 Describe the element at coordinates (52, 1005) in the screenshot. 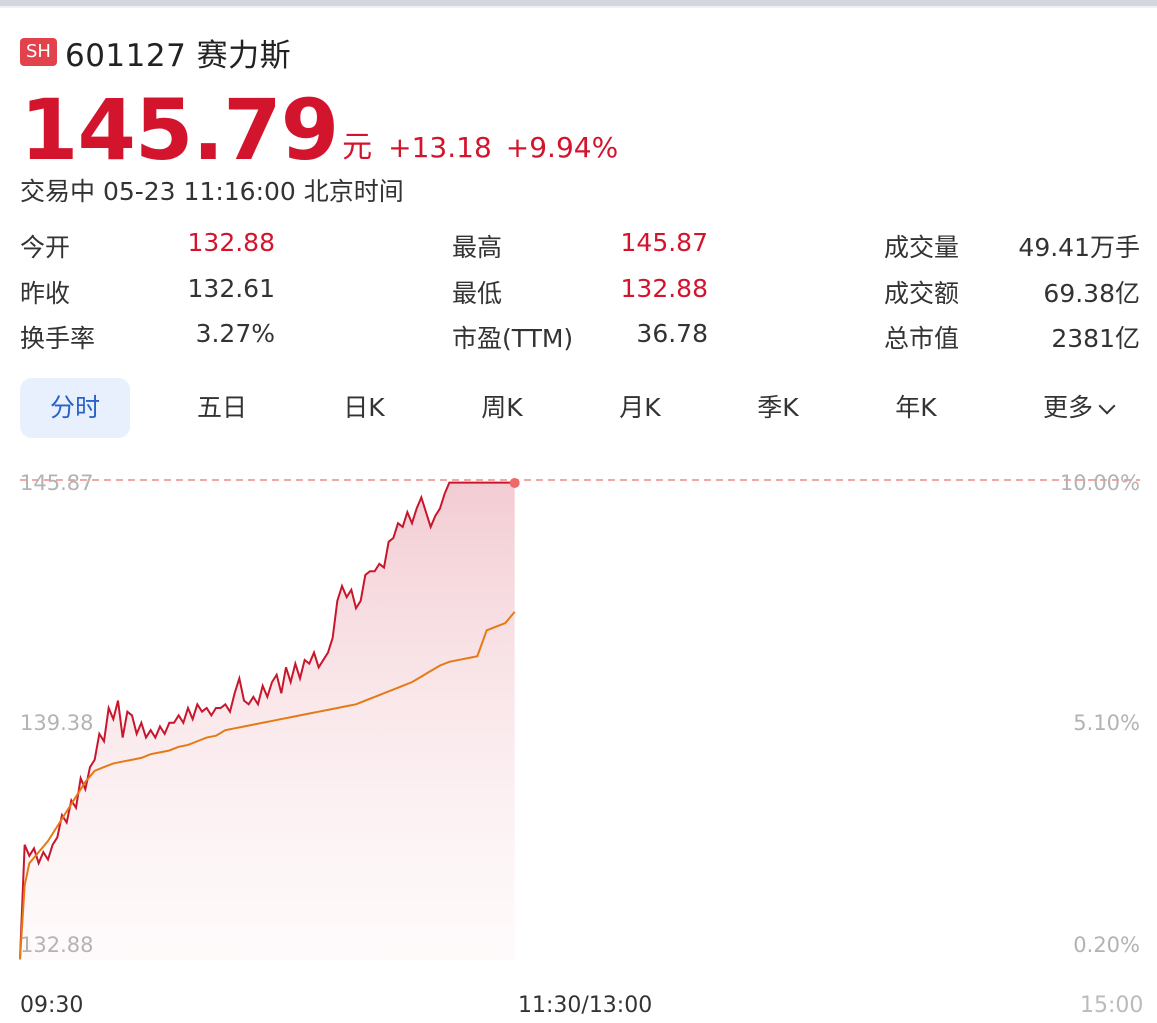

I see `time-label-start: 09:30` at that location.